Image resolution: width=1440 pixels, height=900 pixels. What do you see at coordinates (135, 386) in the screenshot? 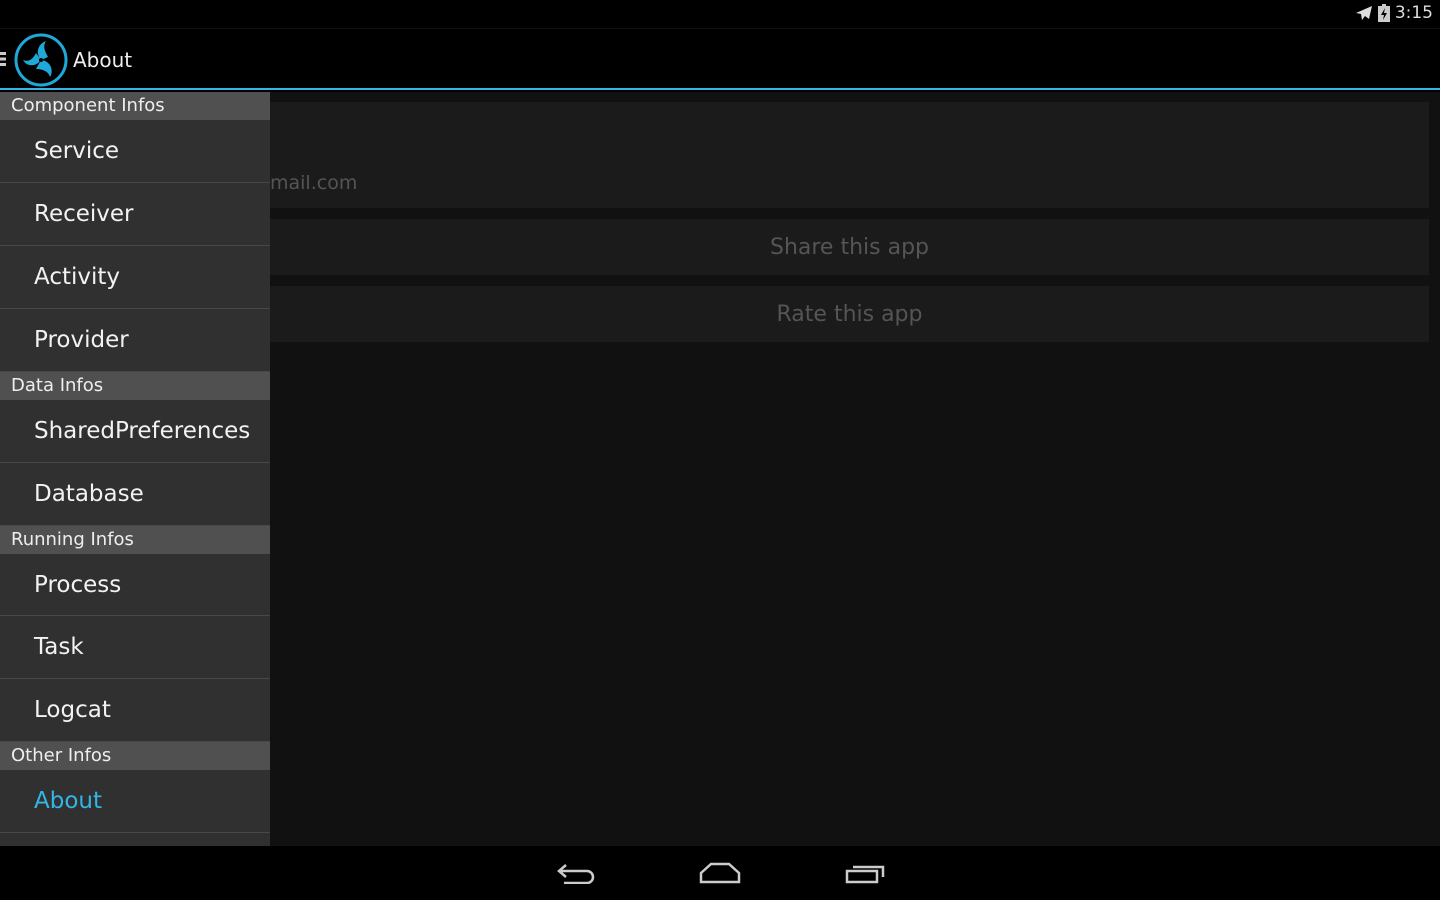
I see `section-header: Data Infos` at bounding box center [135, 386].